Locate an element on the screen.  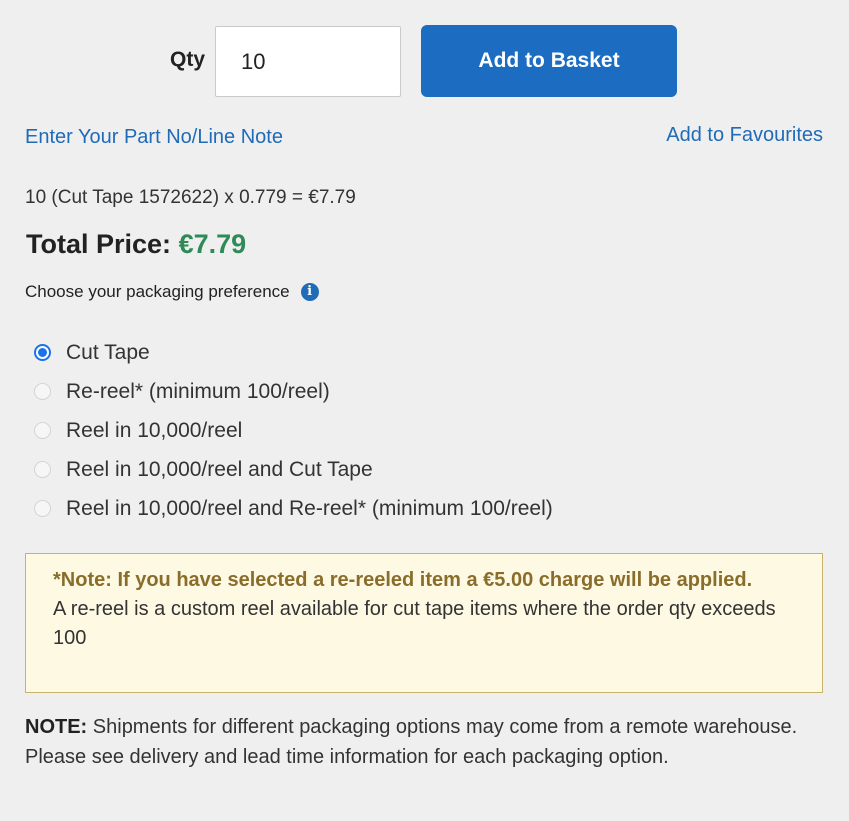
option-label: Reel in 10,000/reel and Cut Tape is located at coordinates (219, 469).